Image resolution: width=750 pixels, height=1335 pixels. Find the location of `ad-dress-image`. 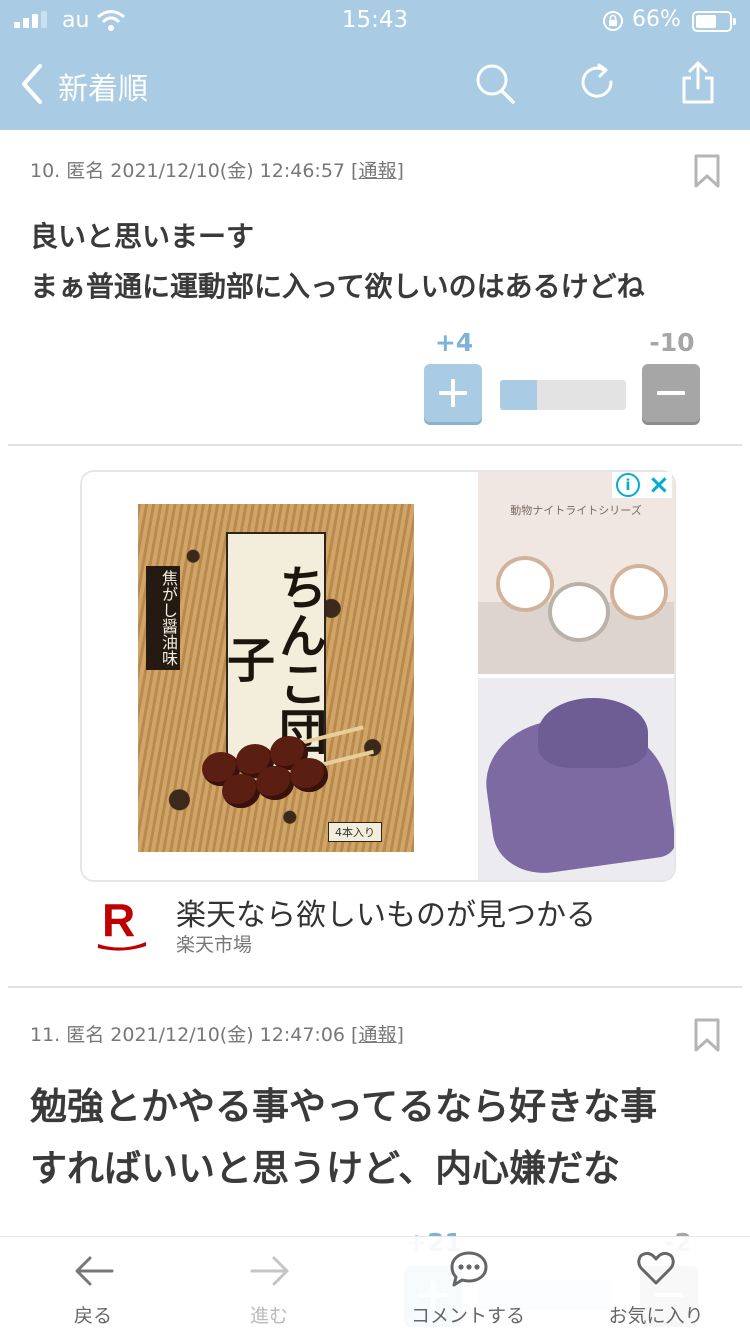

ad-dress-image is located at coordinates (576, 779).